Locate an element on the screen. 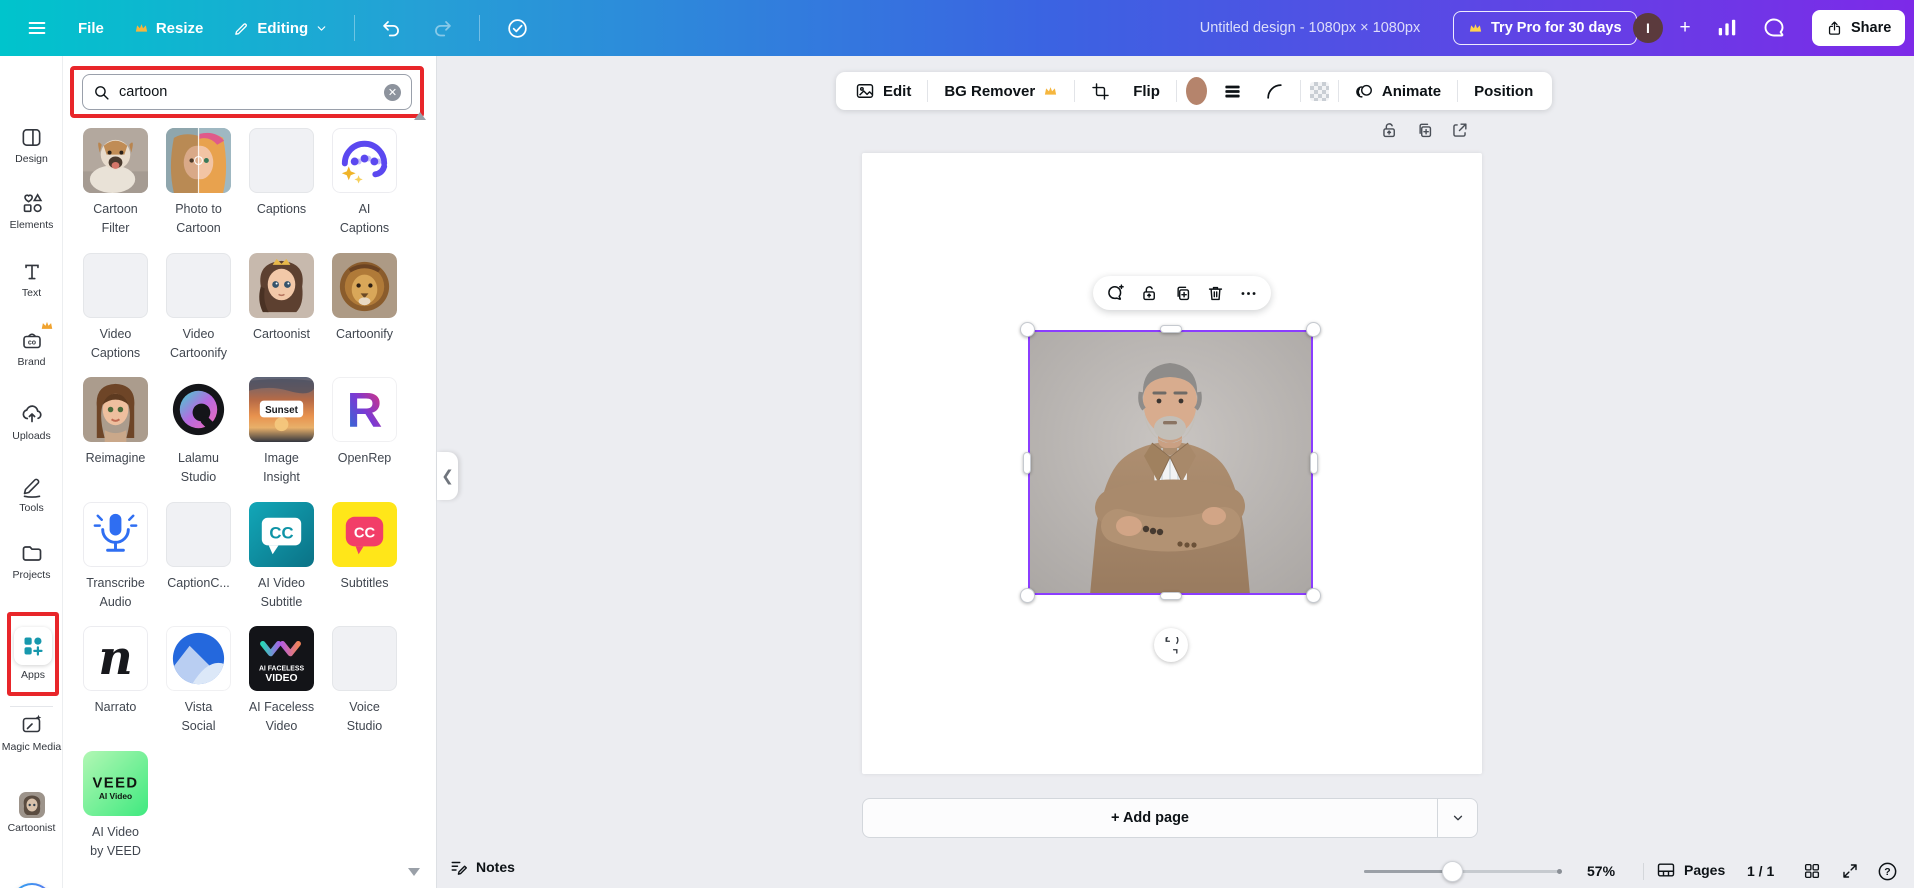 The image size is (1914, 888). sidebar-item-elements: Elements is located at coordinates (31, 211).